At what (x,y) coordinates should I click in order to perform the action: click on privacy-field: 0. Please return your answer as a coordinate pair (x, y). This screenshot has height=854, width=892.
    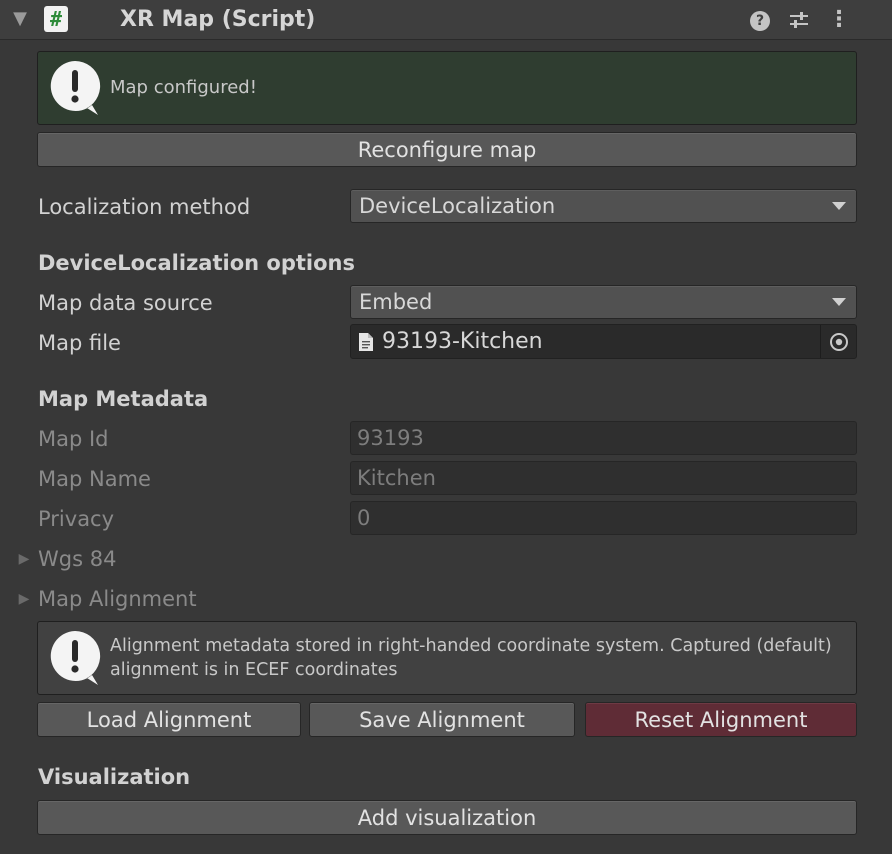
    Looking at the image, I should click on (603, 518).